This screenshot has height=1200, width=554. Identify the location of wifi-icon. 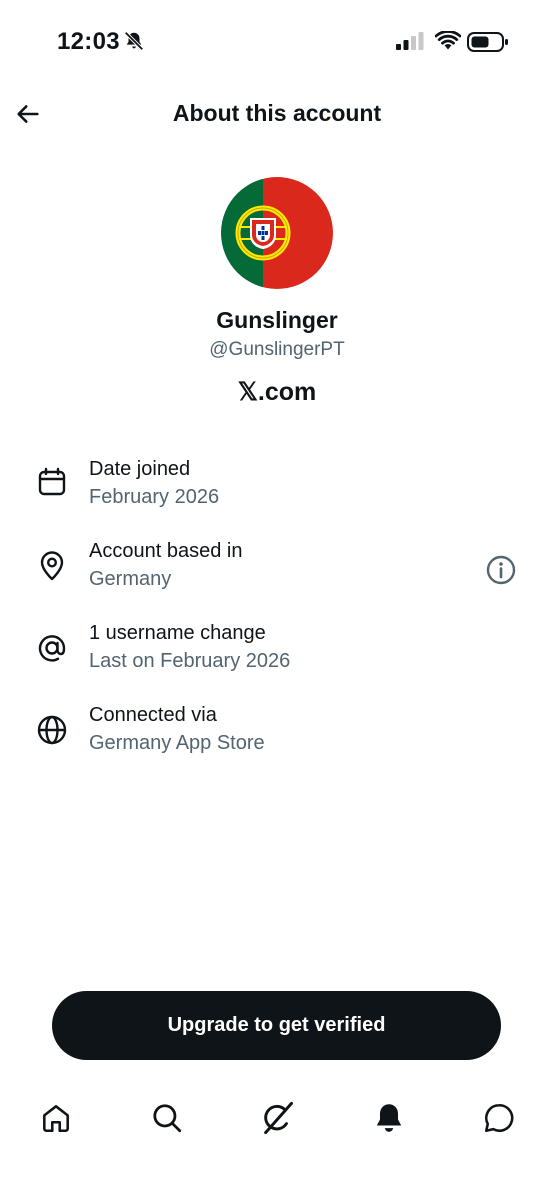
(448, 40).